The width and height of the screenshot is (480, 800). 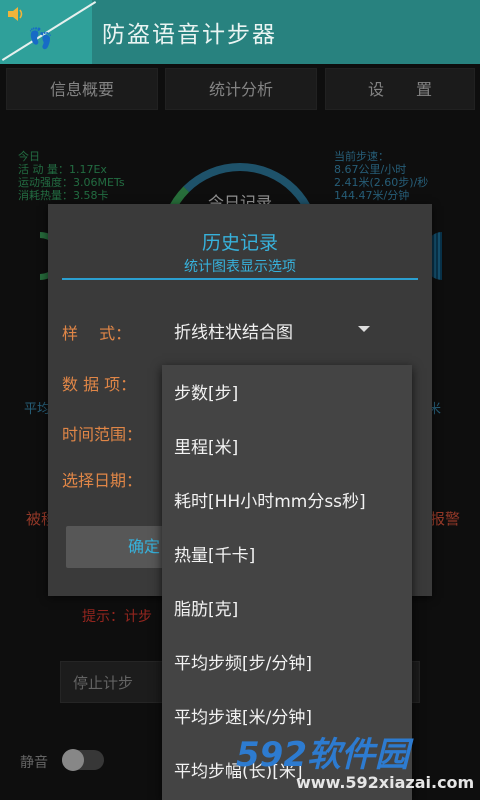 I want to click on watermark-brand: 592软件园, so click(x=322, y=755).